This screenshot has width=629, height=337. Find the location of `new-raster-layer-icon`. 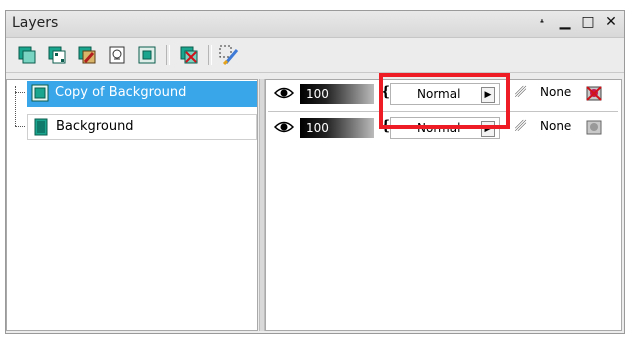

new-raster-layer-icon is located at coordinates (27, 55).